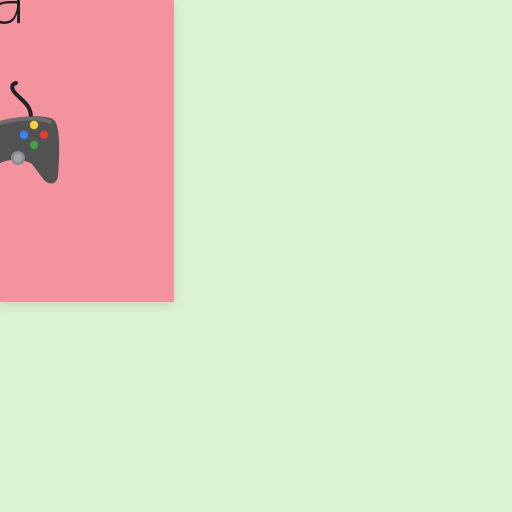 The width and height of the screenshot is (512, 512). I want to click on gamepad-icon, so click(30, 132).